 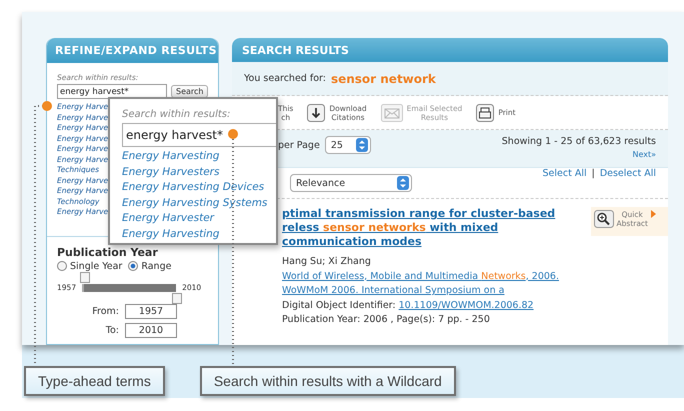 What do you see at coordinates (339, 305) in the screenshot?
I see `doi-label: Digital Object Identifier:` at bounding box center [339, 305].